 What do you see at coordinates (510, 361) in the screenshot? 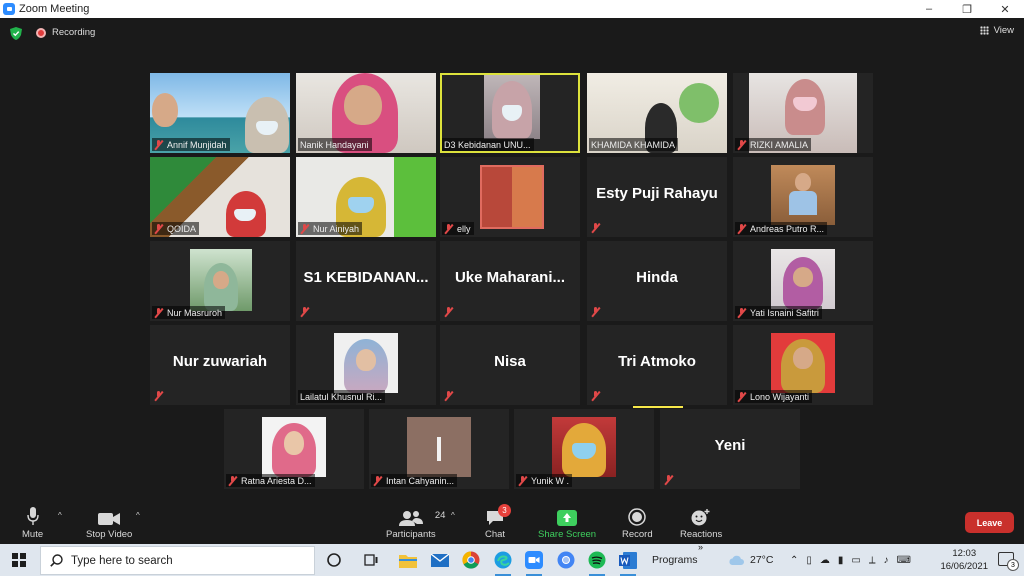
I see `participant-display-name: Nisa` at bounding box center [510, 361].